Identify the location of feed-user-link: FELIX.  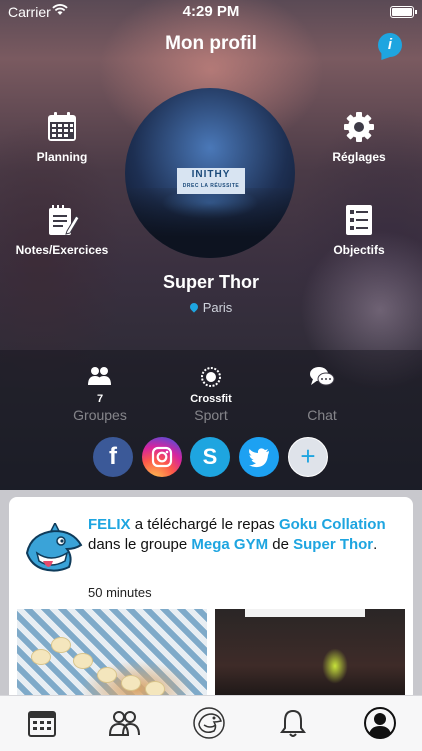
(109, 524).